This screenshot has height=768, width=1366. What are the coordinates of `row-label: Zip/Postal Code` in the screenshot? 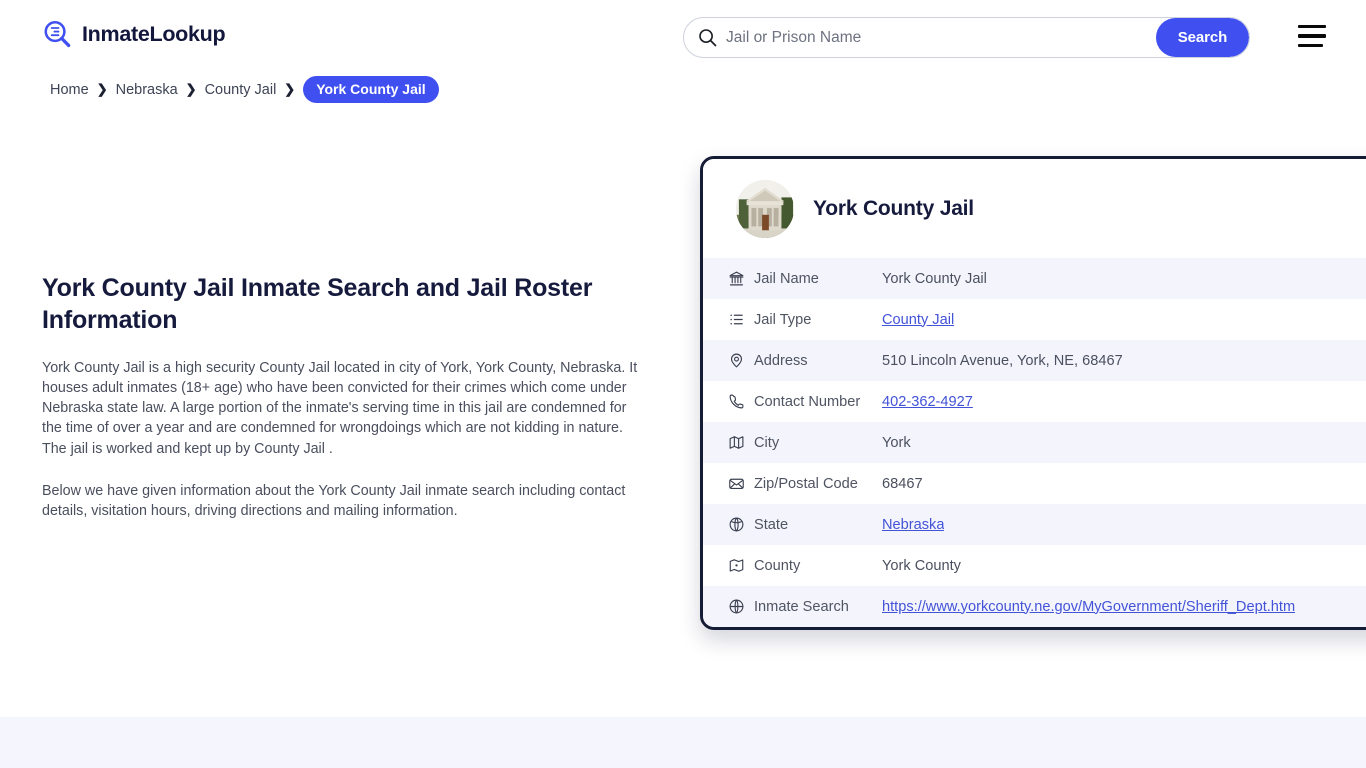 It's located at (806, 483).